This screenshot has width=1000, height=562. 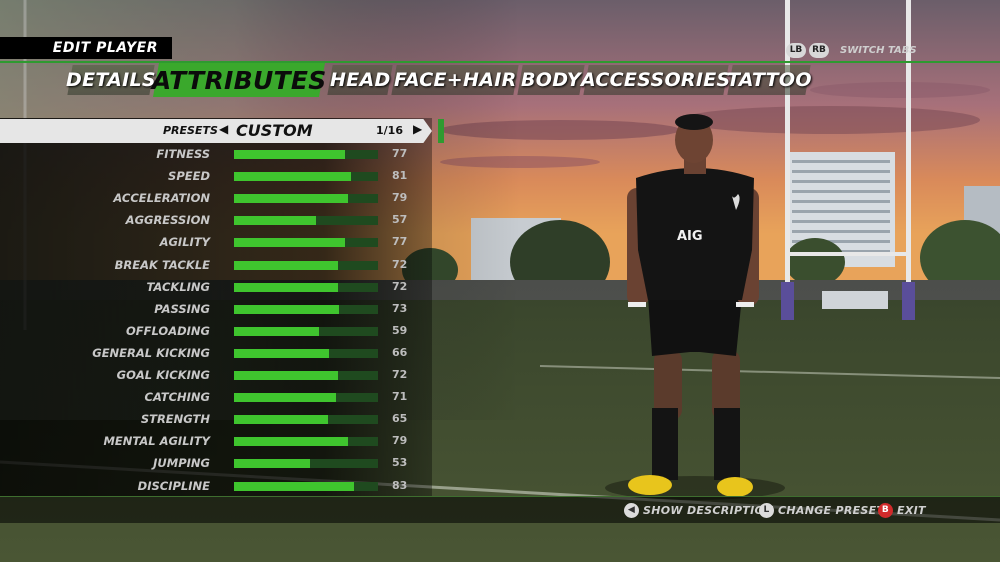 What do you see at coordinates (835, 510) in the screenshot?
I see `change-presets-label: CHANGE PRESETS` at bounding box center [835, 510].